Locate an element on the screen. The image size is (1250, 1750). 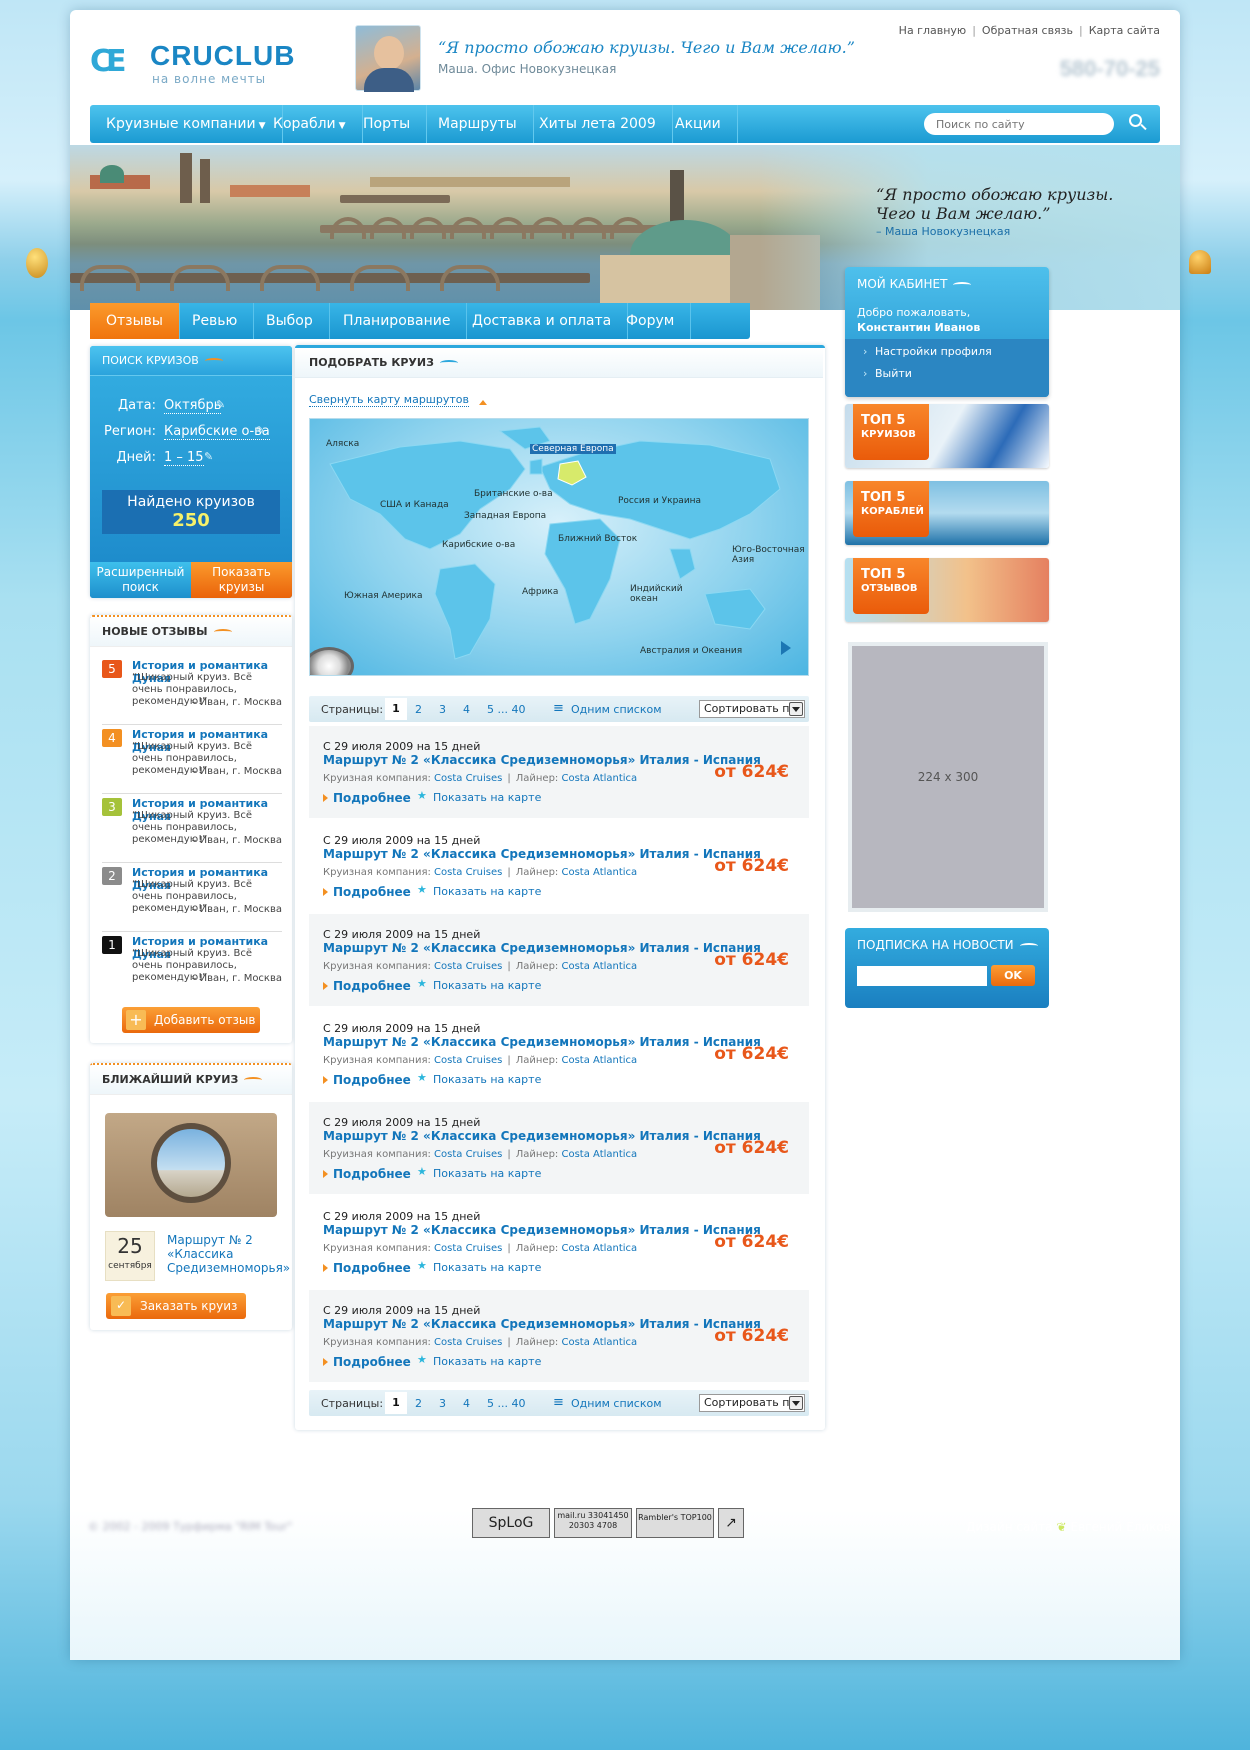
rambler-counter: Rambler's TOP100 is located at coordinates (675, 1523).